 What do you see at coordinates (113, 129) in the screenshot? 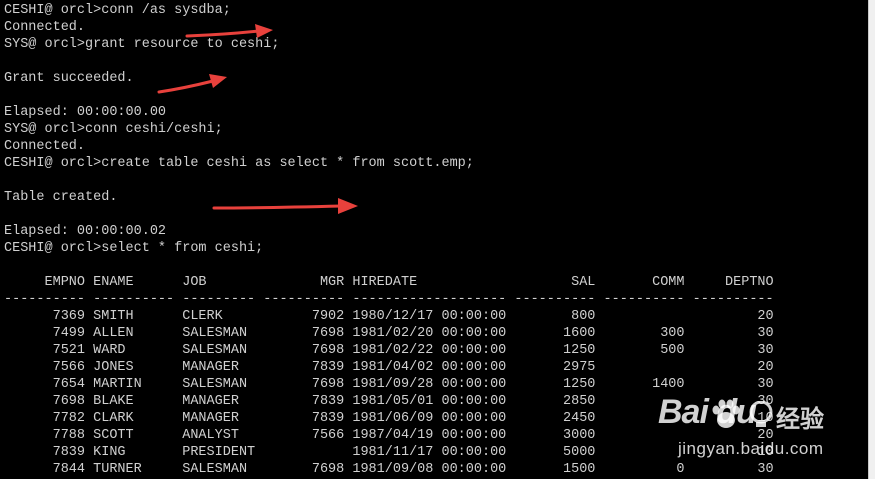
I see `terminal-line: SYS@ orcl>conn ceshi/ceshi;` at bounding box center [113, 129].